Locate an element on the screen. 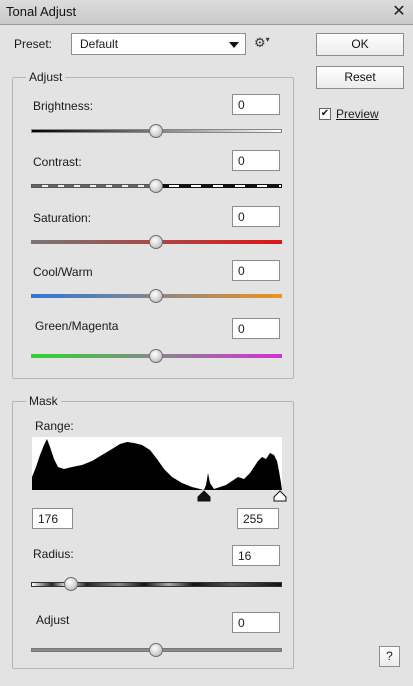  range-high-handle is located at coordinates (280, 496).